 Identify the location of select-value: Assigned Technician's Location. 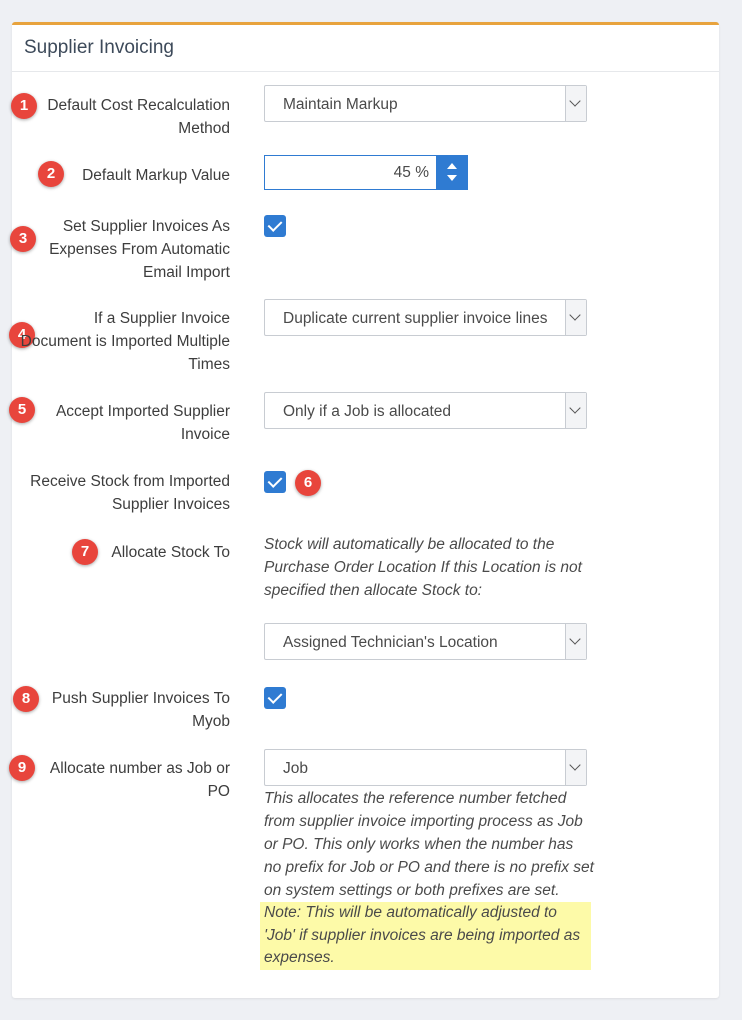
(390, 642).